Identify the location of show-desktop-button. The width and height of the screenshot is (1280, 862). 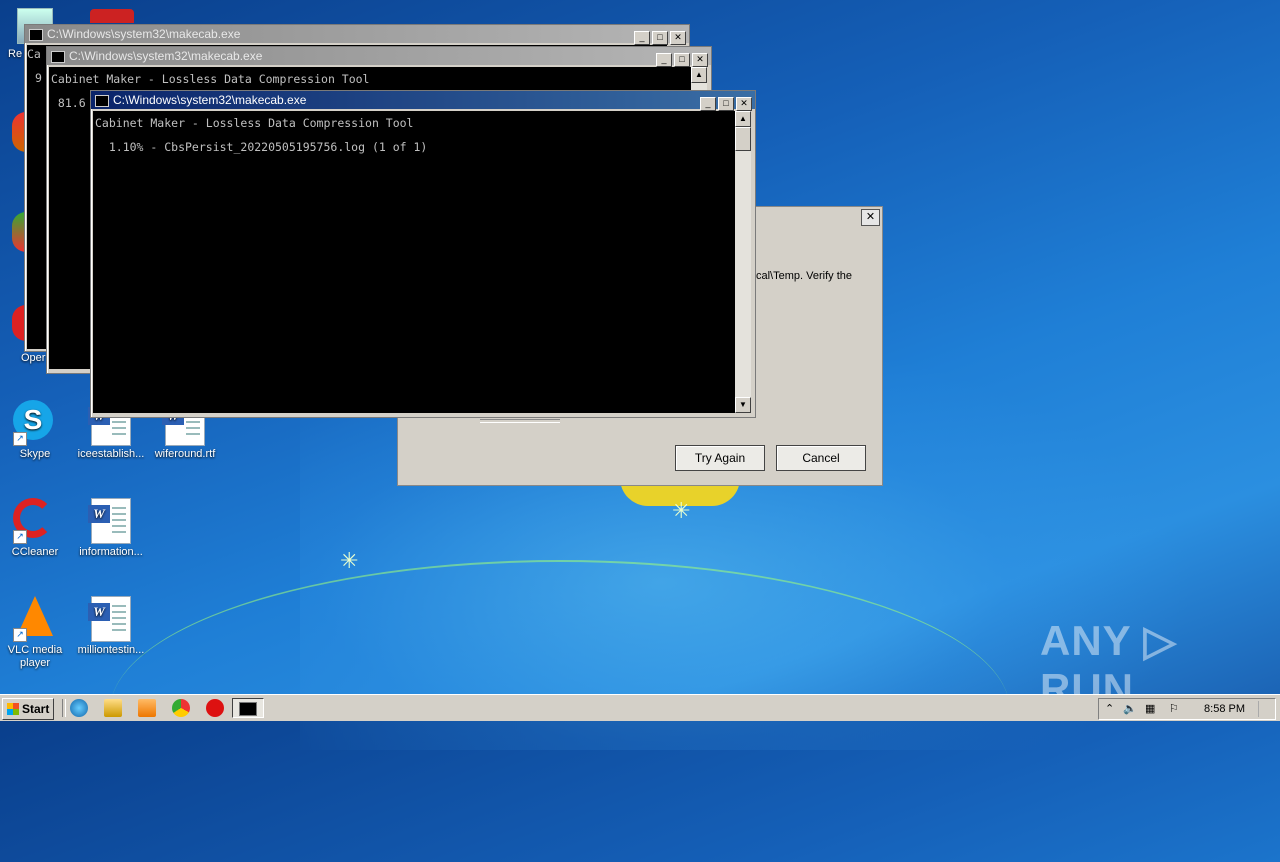
(1265, 709).